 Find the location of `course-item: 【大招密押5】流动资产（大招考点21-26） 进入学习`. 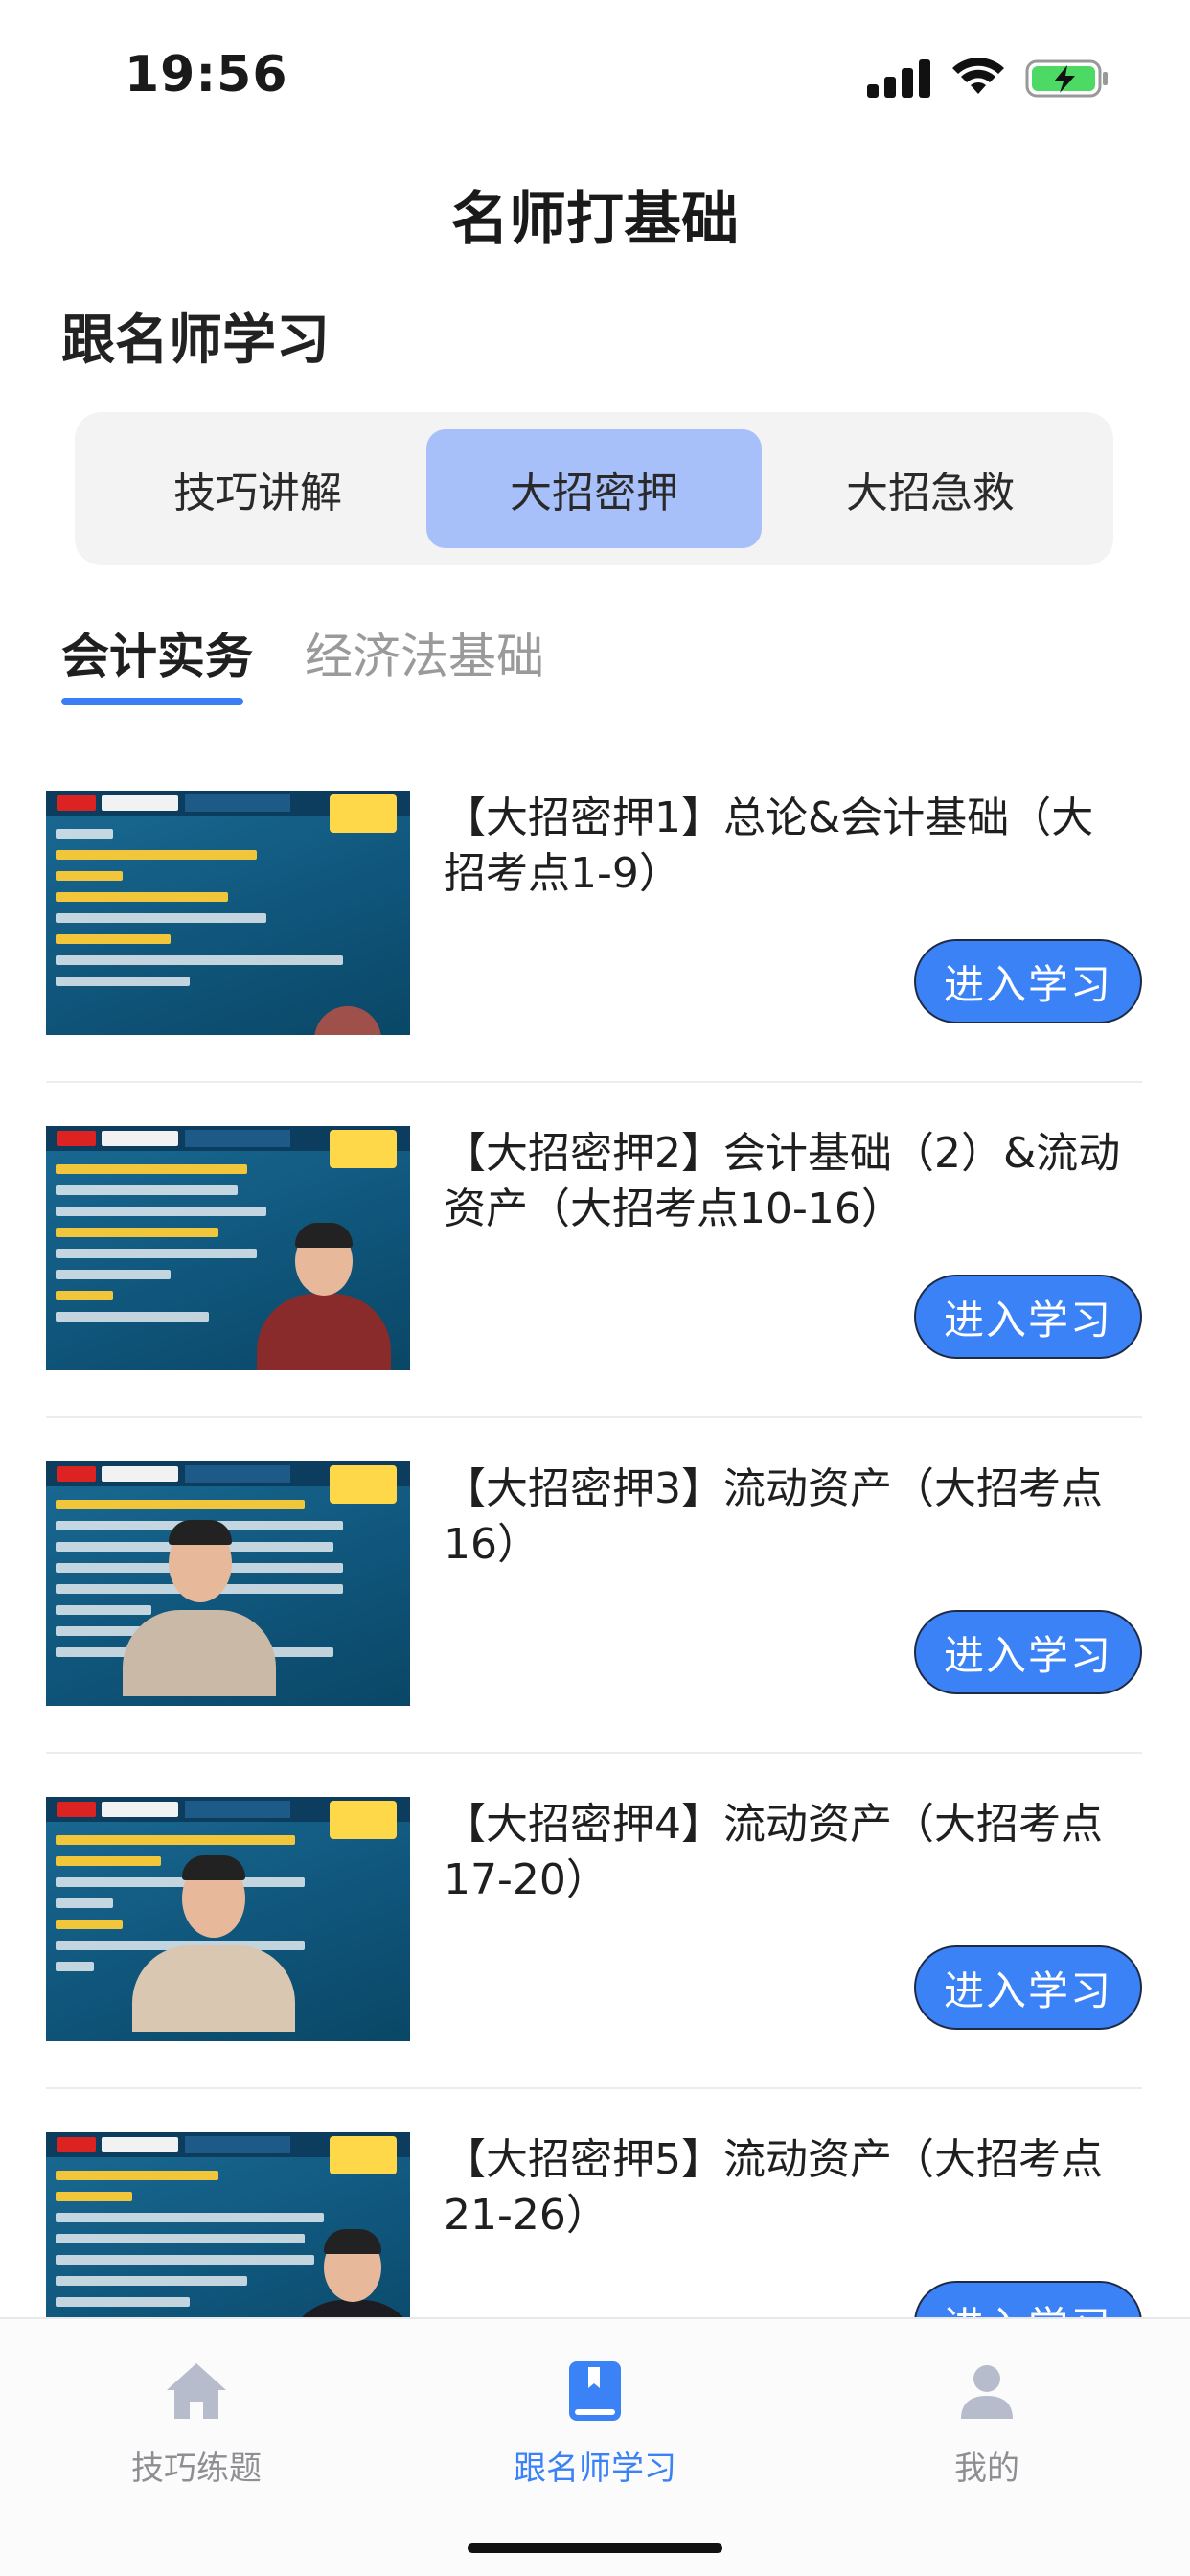

course-item: 【大招密押5】流动资产（大招考点21-26） 进入学习 is located at coordinates (594, 2204).